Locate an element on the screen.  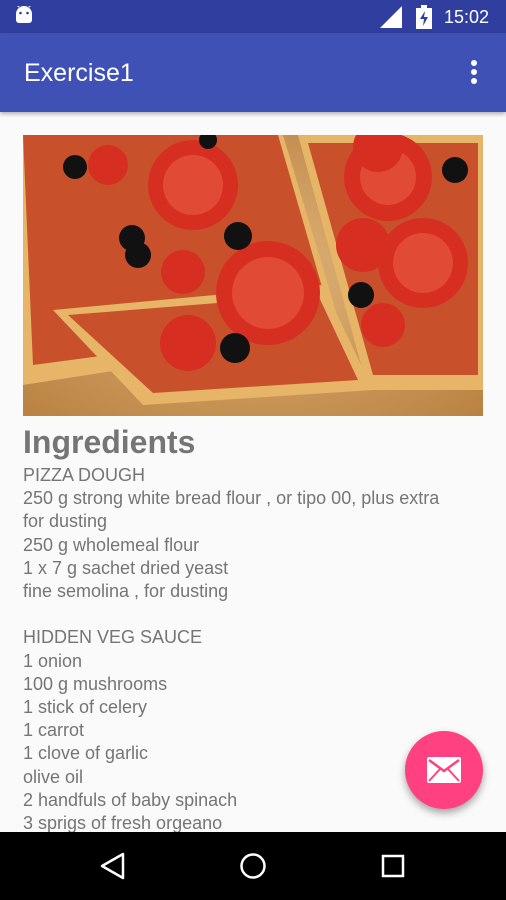
ingredient-line: 250 g wholemeal flour is located at coordinates (111, 544).